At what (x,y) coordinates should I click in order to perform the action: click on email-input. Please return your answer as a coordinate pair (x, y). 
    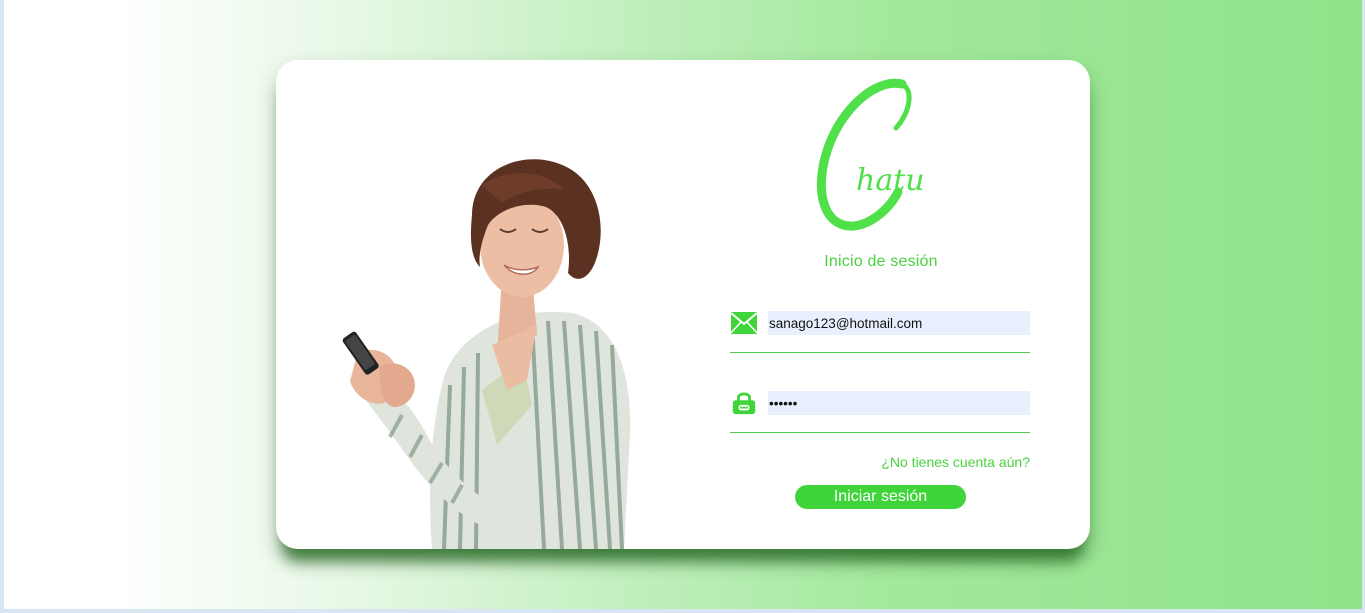
    Looking at the image, I should click on (899, 323).